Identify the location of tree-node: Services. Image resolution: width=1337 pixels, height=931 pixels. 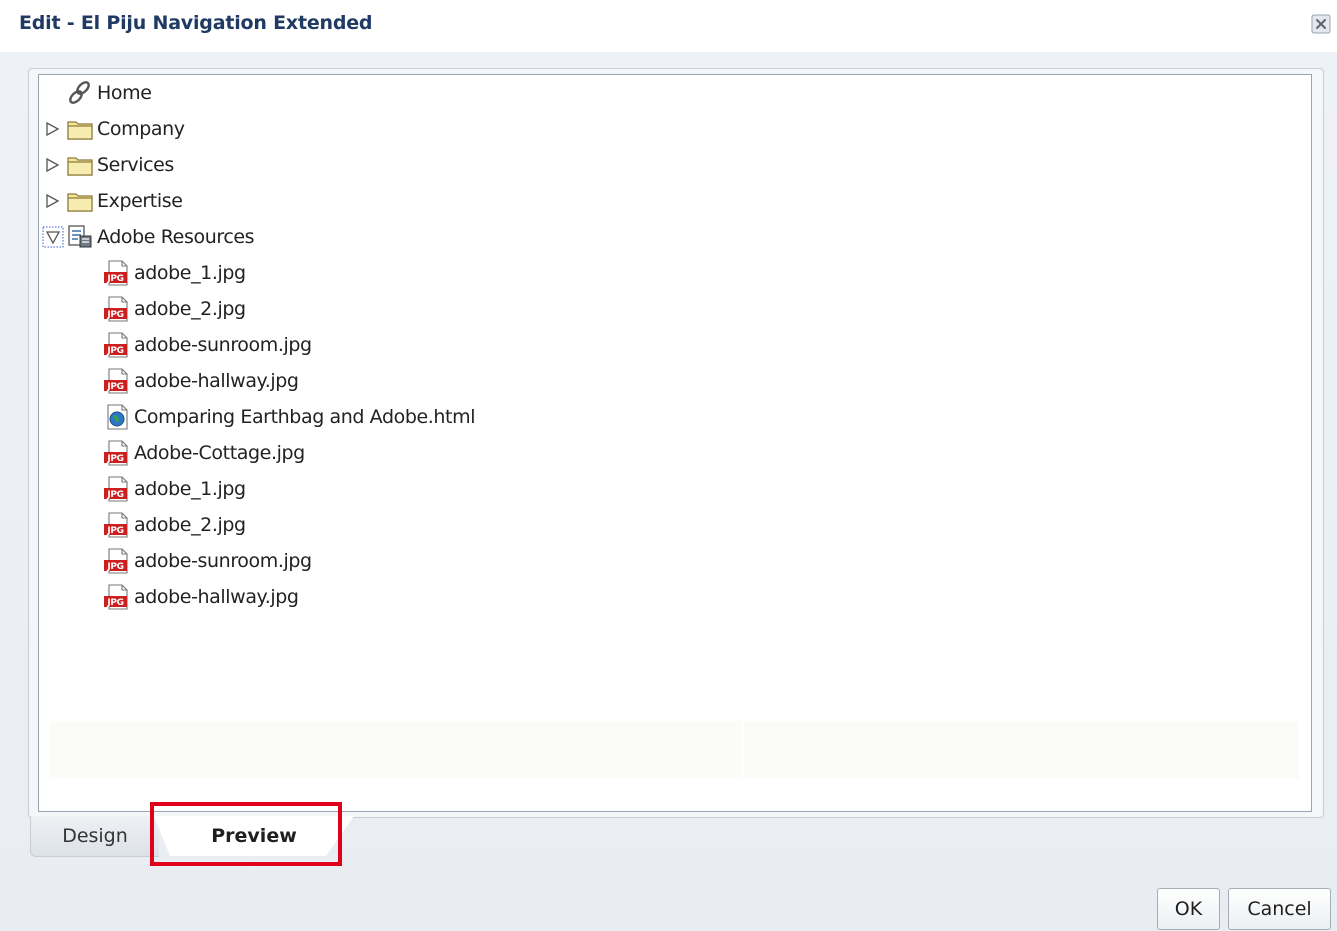
(108, 165).